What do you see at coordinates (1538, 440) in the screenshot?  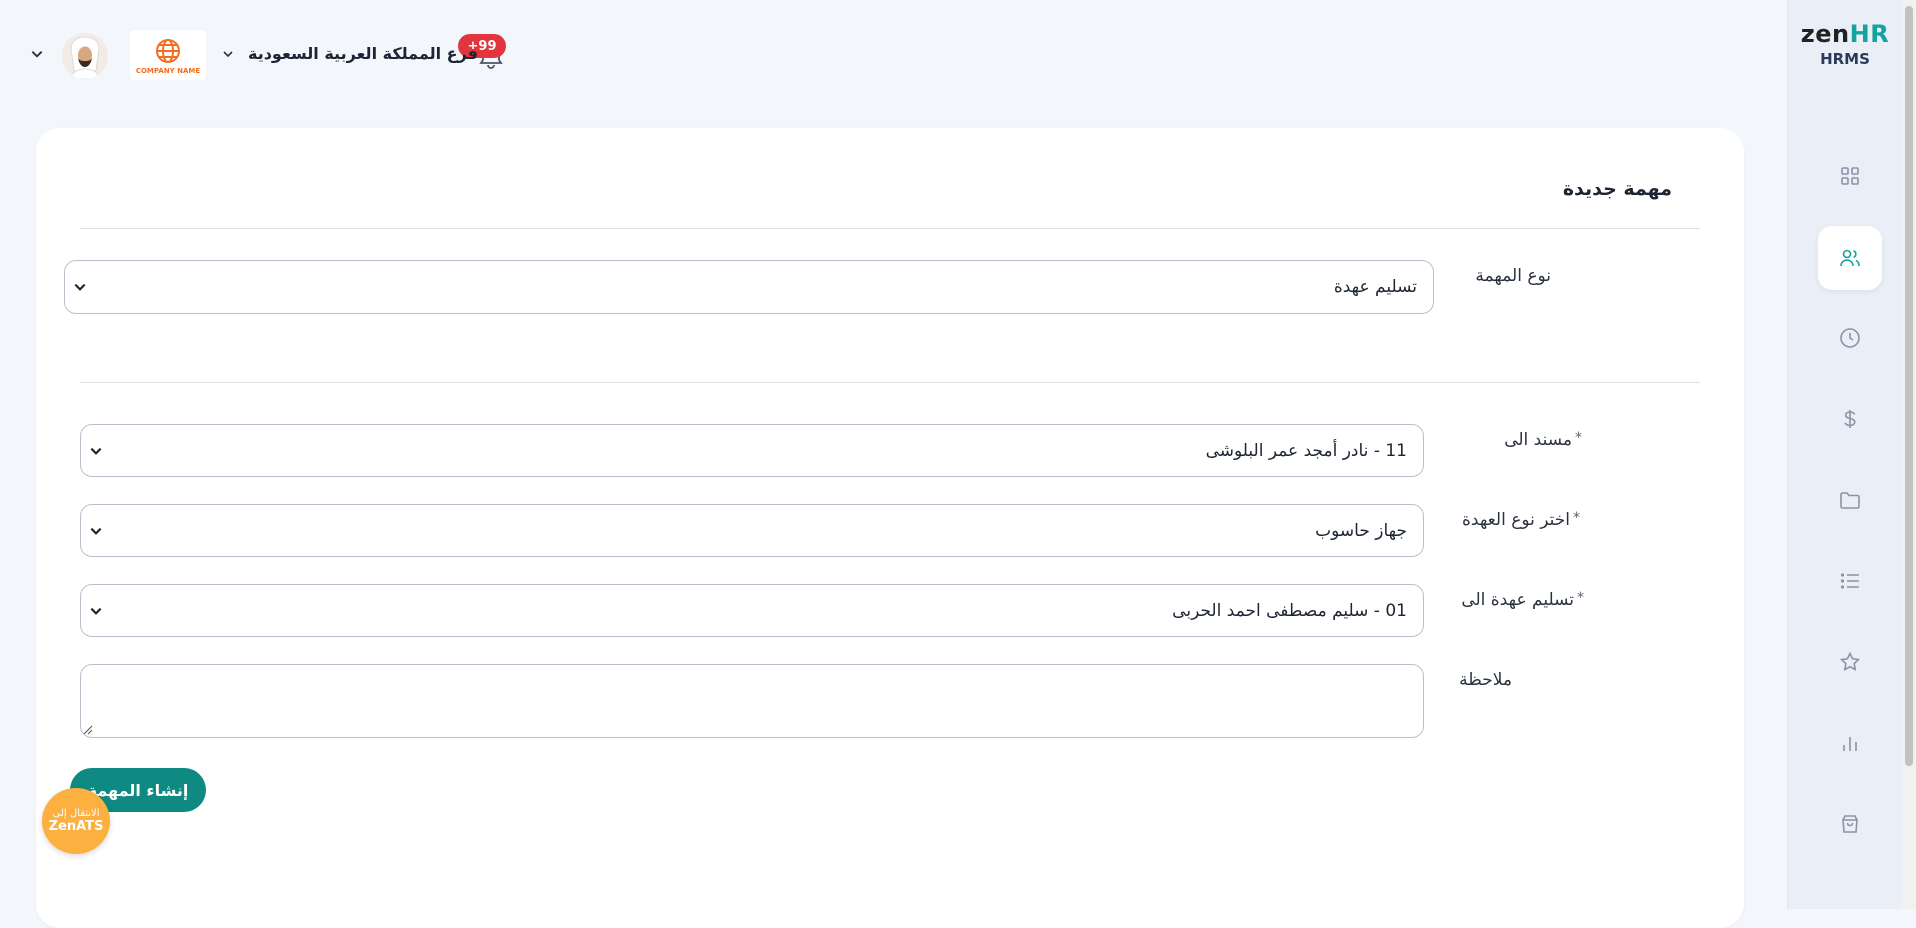 I see `assigned-to-label-text: مسند الى` at bounding box center [1538, 440].